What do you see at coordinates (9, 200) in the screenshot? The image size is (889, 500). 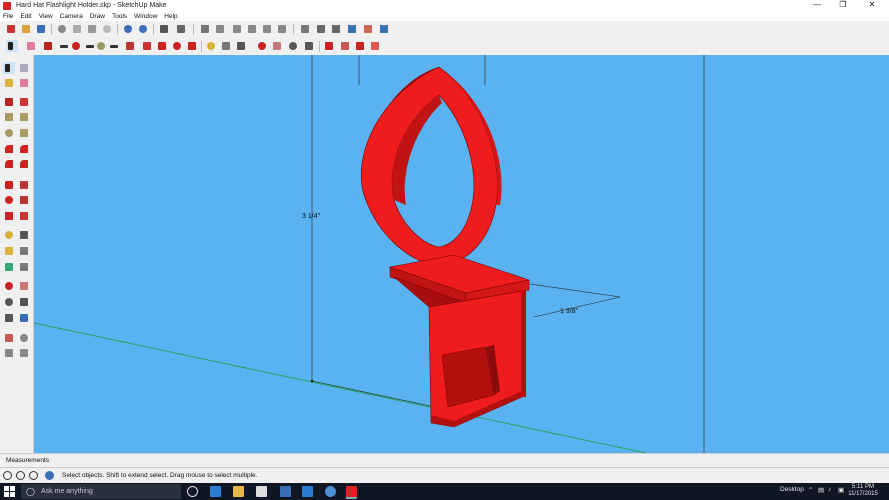 I see `rotate-tool-icon` at bounding box center [9, 200].